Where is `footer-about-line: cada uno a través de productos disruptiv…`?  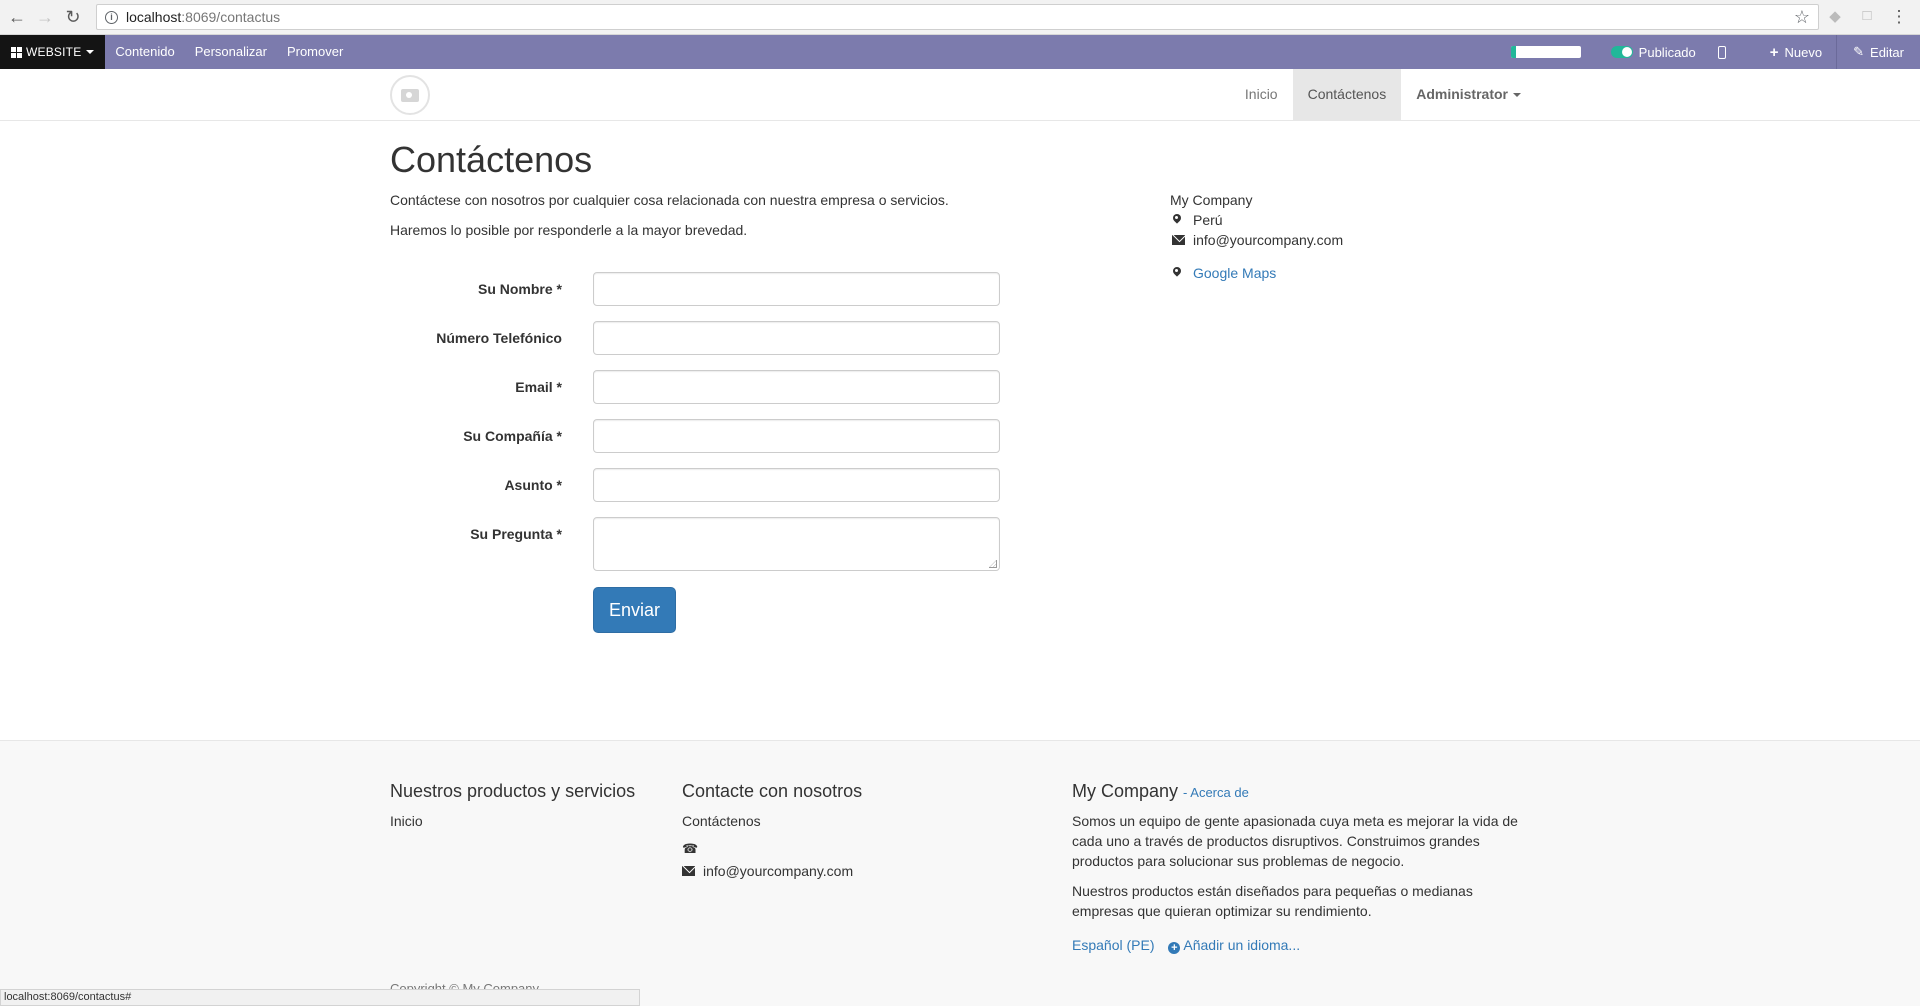 footer-about-line: cada uno a través de productos disruptiv… is located at coordinates (1276, 841).